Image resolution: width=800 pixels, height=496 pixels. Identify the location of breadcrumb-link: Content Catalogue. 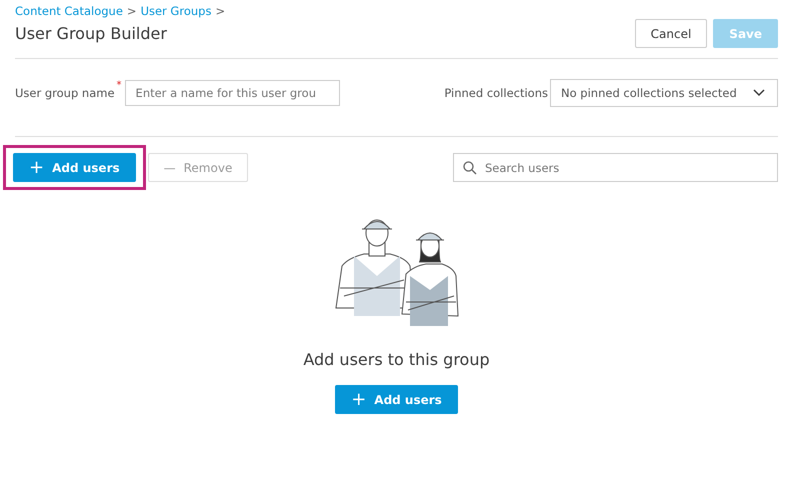
(69, 11).